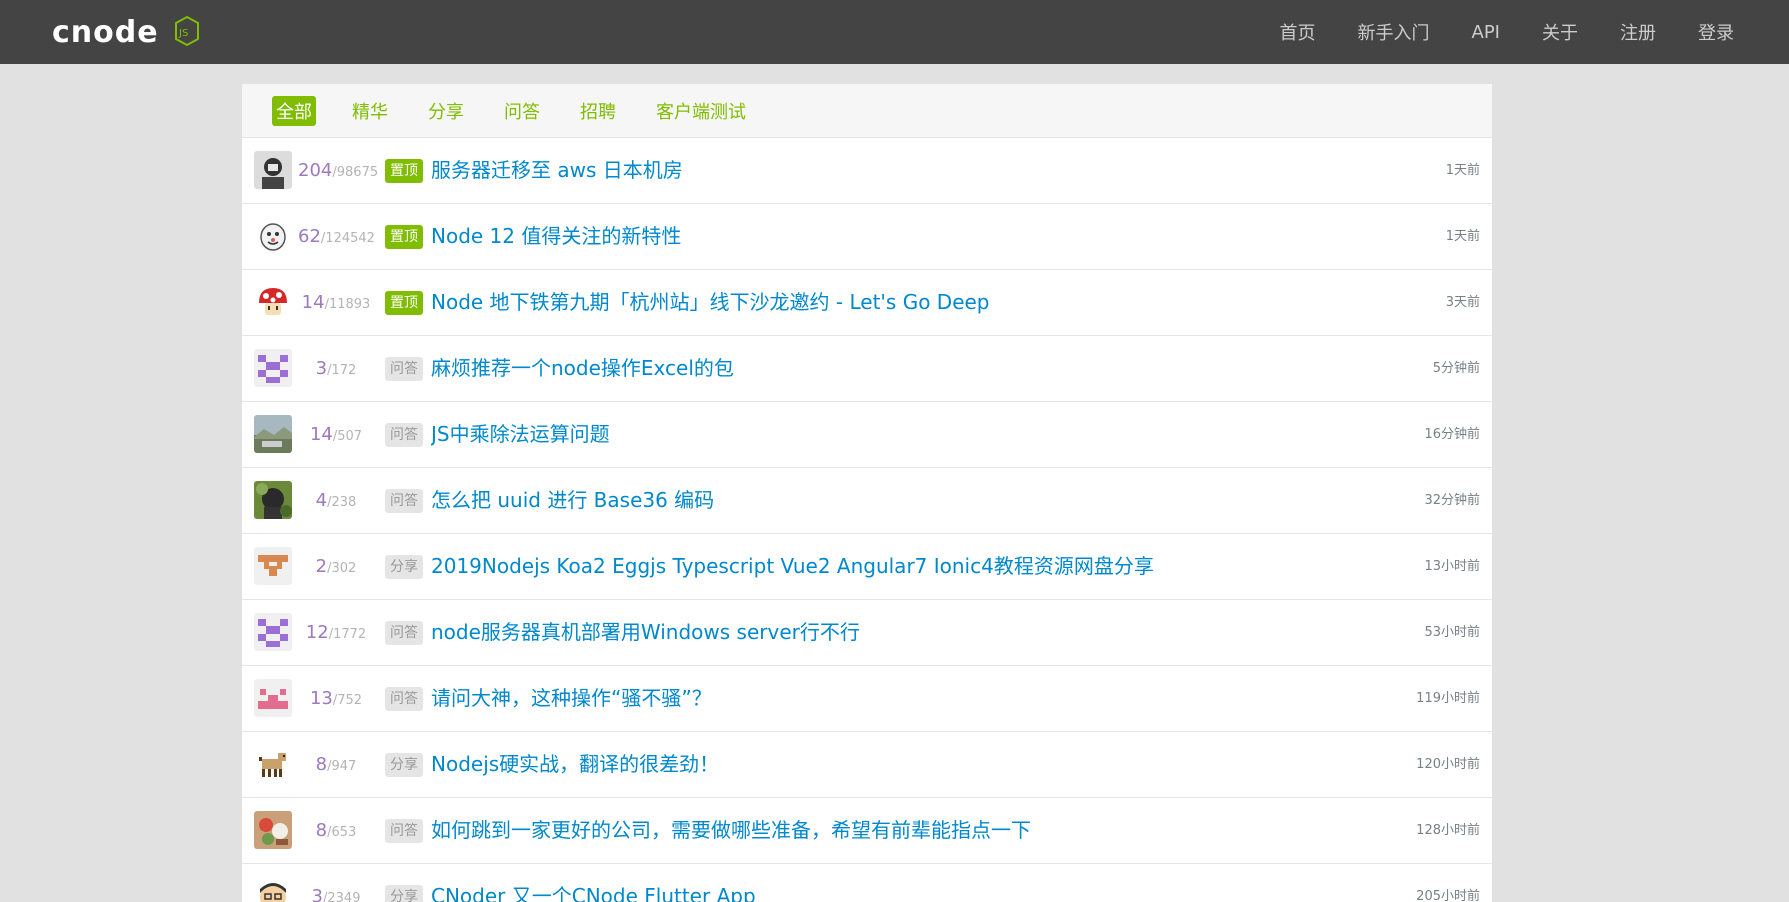  Describe the element at coordinates (1456, 368) in the screenshot. I see `last-reply-time: 5分钟前` at that location.